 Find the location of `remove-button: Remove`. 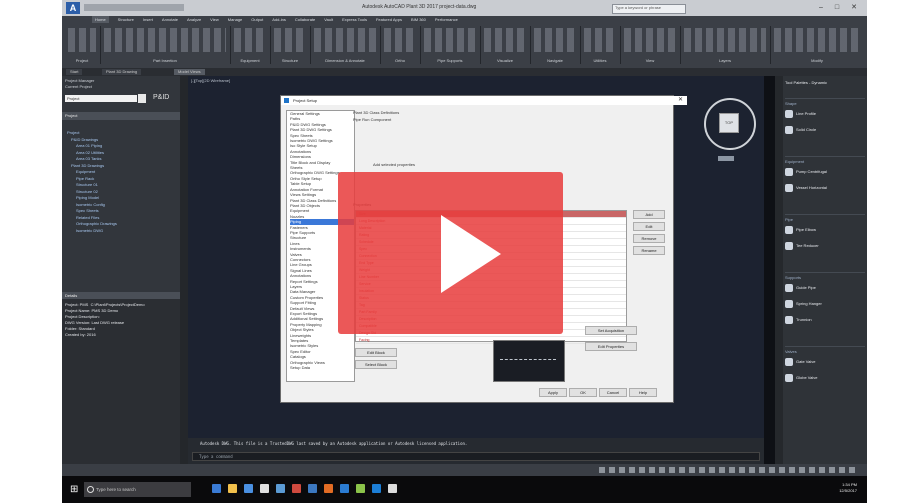

remove-button: Remove is located at coordinates (649, 238).